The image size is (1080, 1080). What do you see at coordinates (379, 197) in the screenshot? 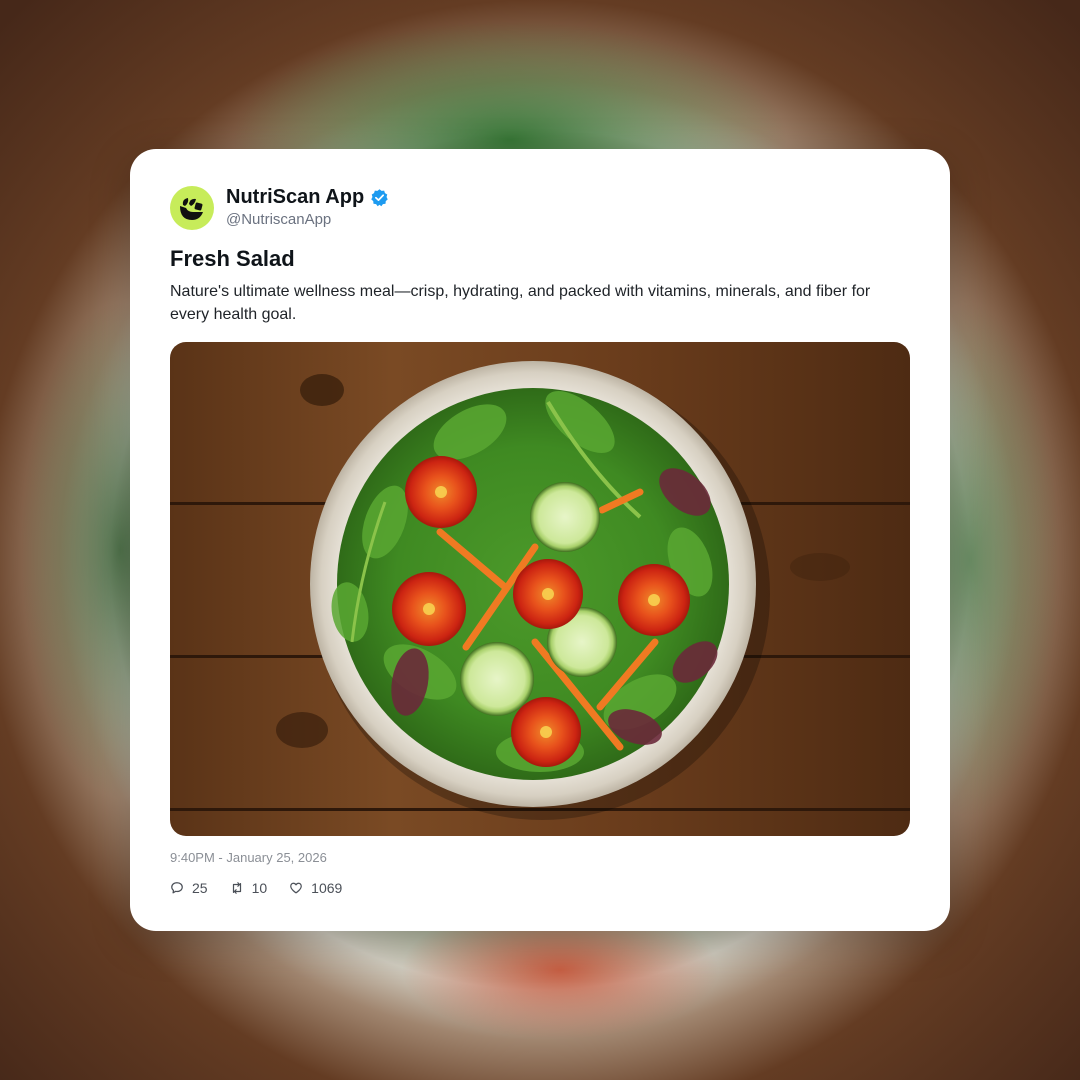
I see `verified-badge-icon` at bounding box center [379, 197].